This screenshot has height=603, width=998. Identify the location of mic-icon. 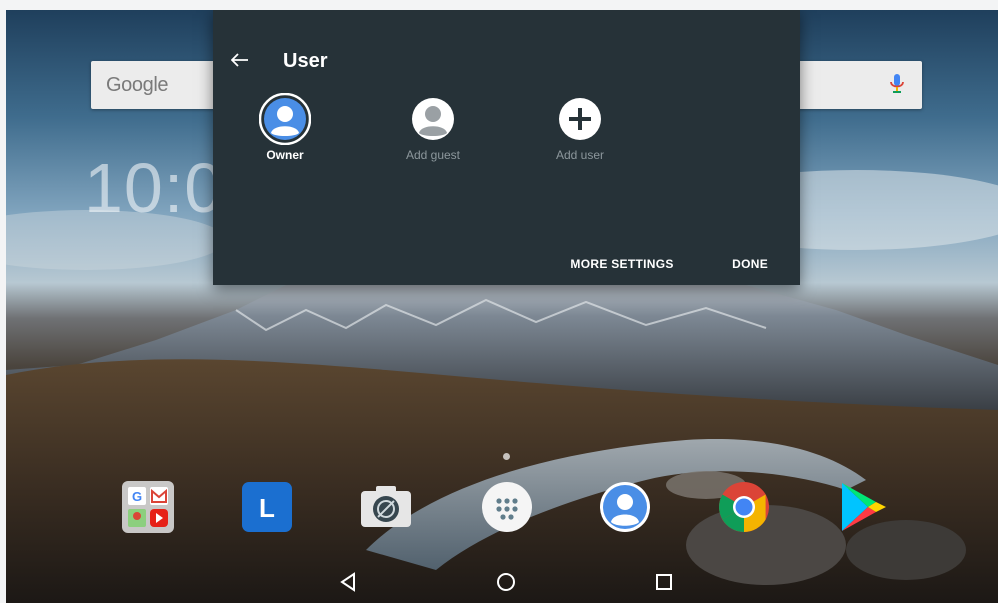
(897, 86).